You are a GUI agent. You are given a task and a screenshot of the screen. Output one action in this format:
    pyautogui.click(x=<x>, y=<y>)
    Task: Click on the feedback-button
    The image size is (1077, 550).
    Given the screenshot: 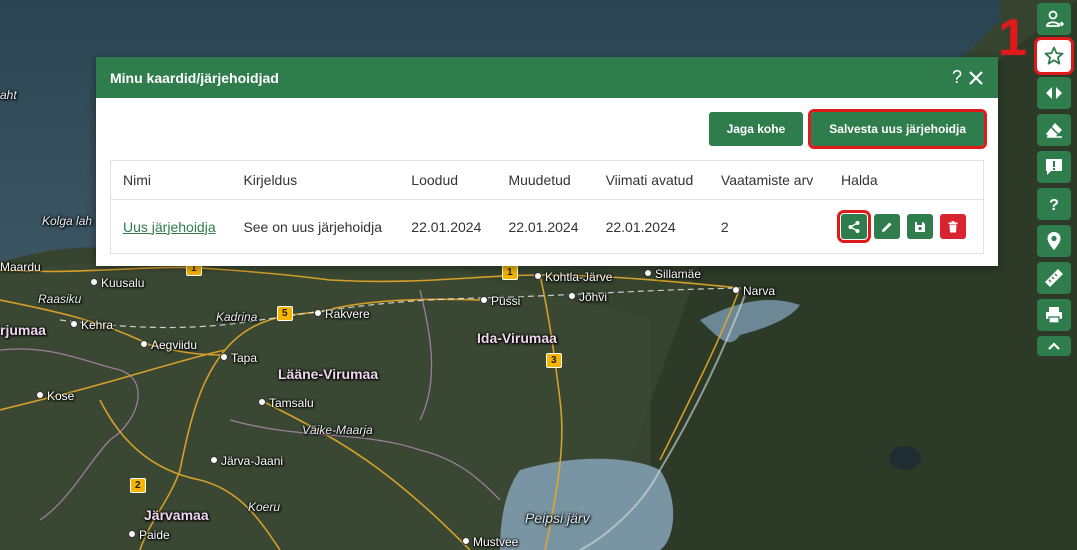 What is the action you would take?
    pyautogui.click(x=1054, y=167)
    